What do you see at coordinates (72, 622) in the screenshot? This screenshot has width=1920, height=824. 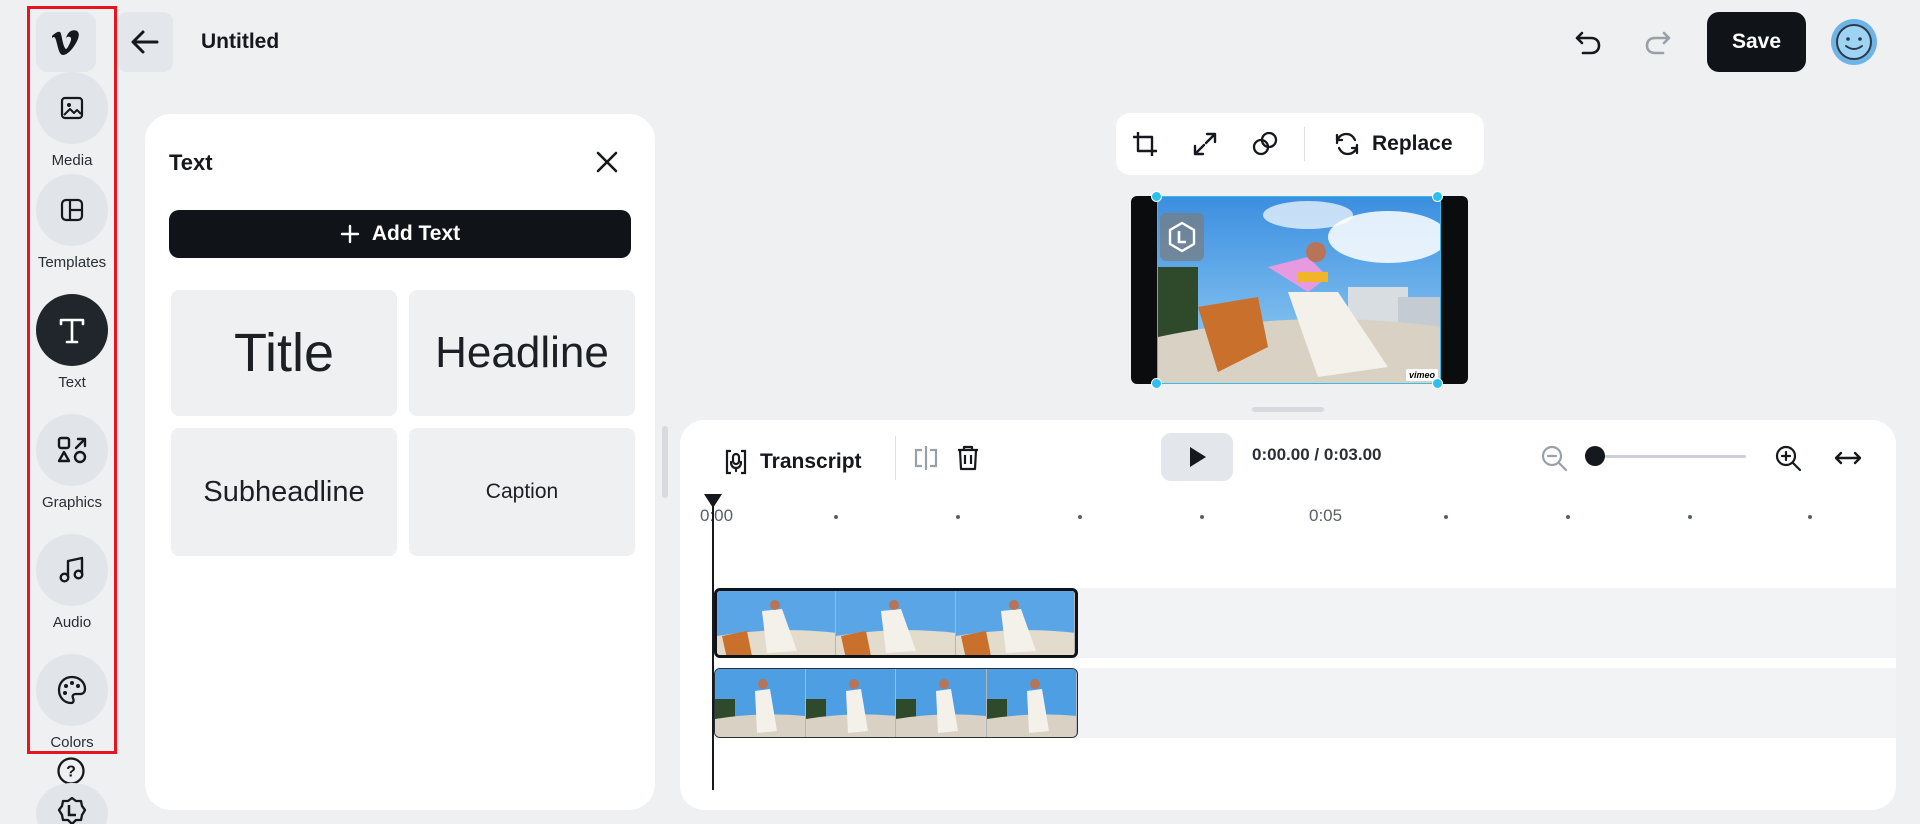 I see `sidebar-item-label: Audio` at bounding box center [72, 622].